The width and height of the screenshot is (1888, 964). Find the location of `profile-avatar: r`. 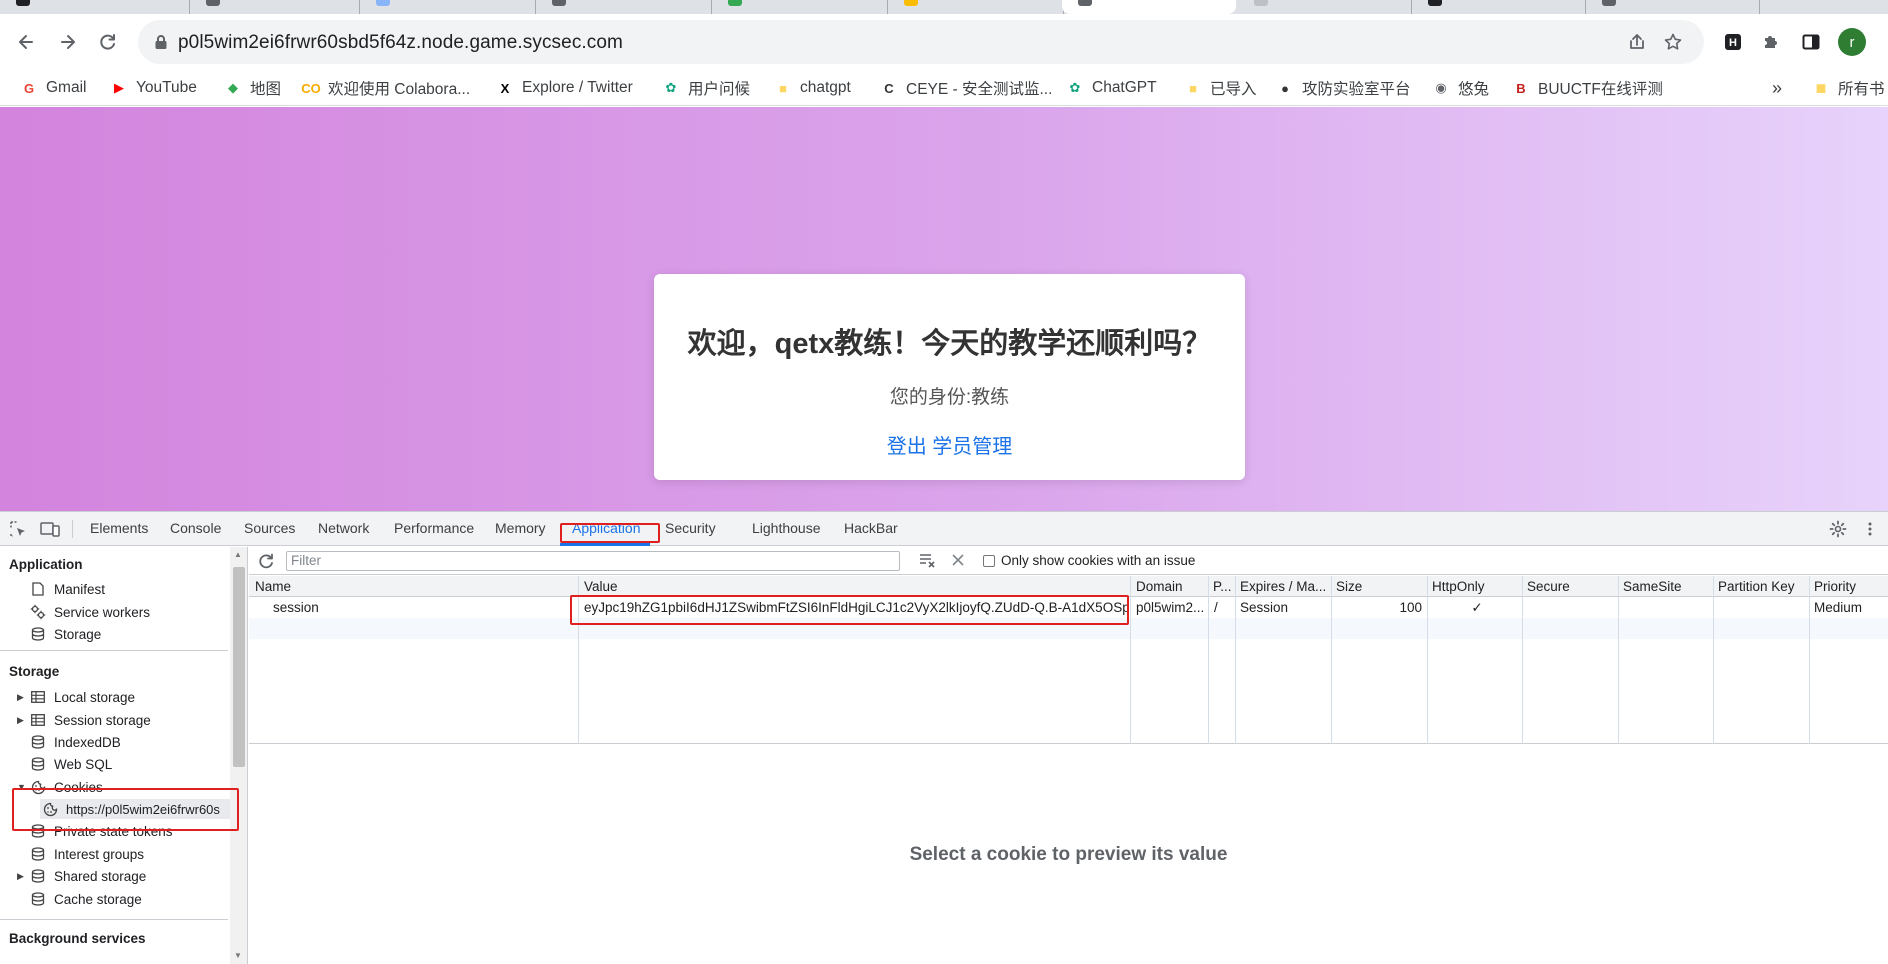

profile-avatar: r is located at coordinates (1852, 42).